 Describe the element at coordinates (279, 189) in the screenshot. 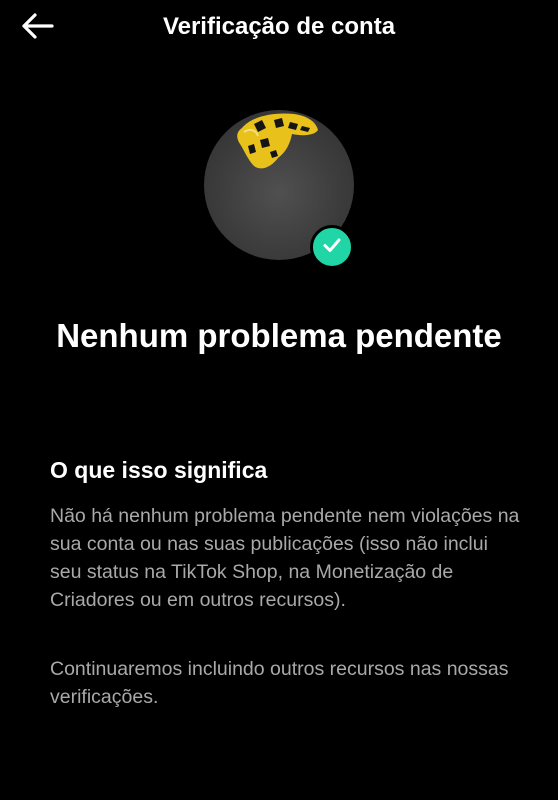

I see `profile-avatar-container` at that location.